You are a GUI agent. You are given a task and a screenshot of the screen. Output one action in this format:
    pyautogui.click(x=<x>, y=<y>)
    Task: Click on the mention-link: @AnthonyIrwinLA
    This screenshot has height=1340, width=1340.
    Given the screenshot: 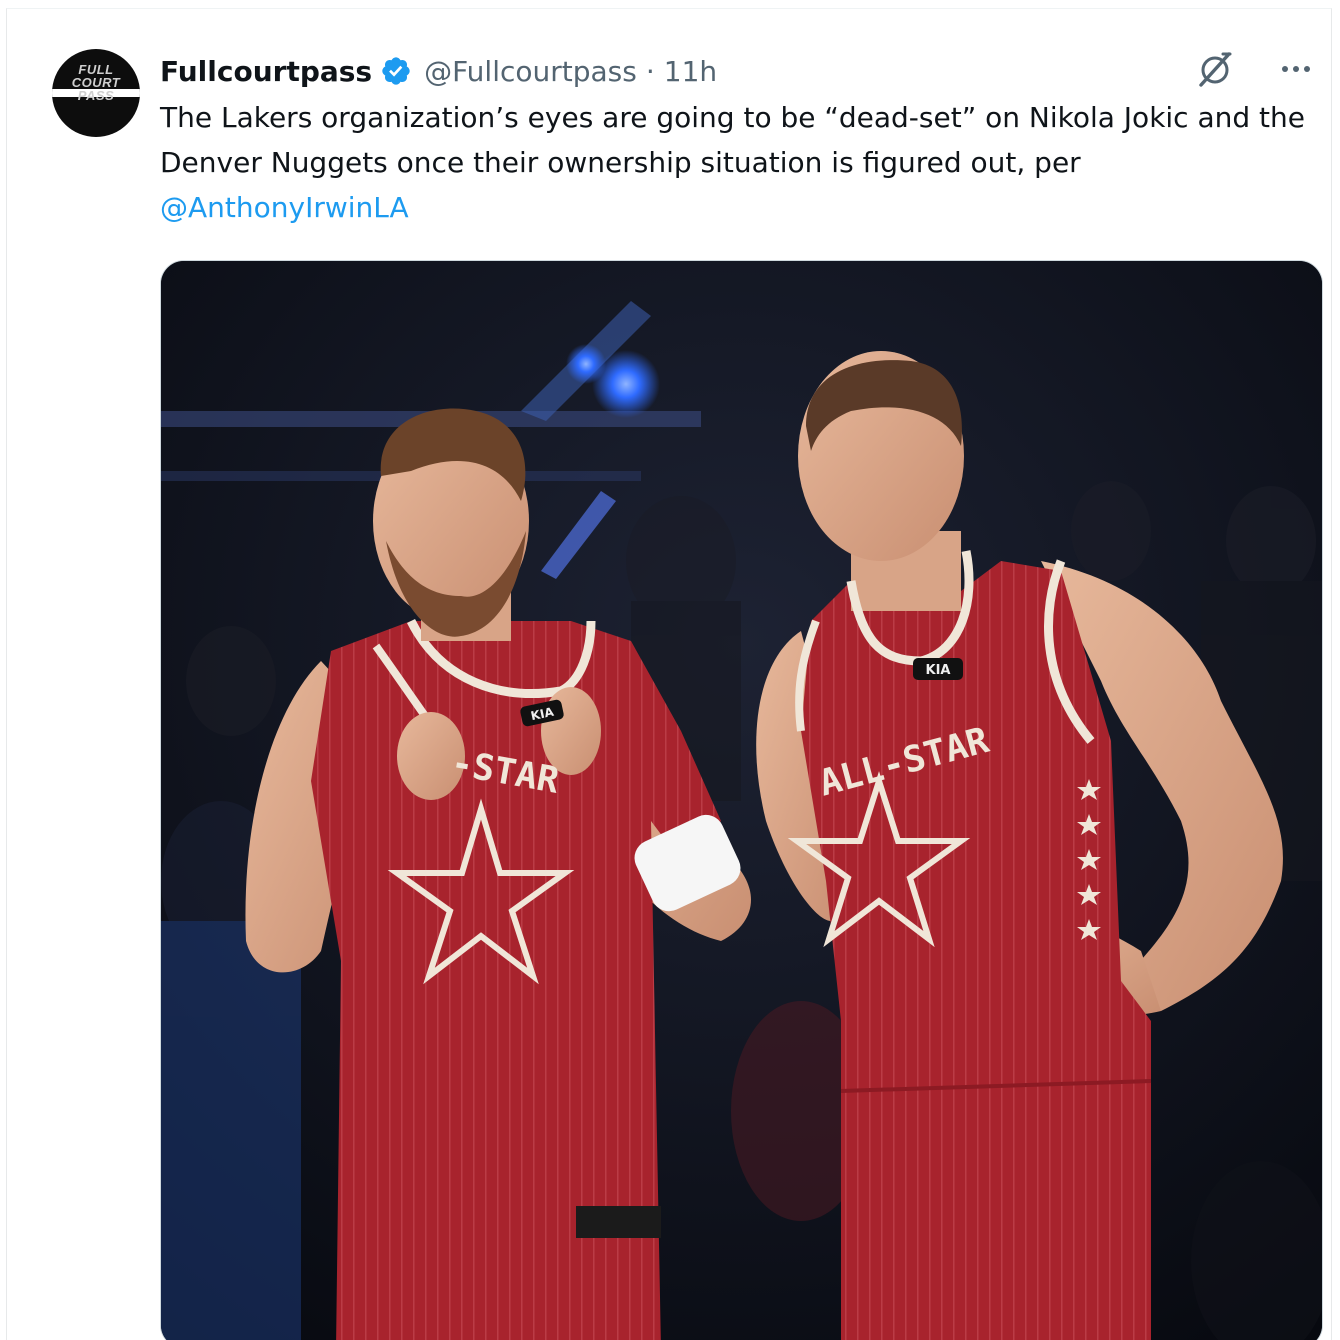 What is the action you would take?
    pyautogui.click(x=284, y=207)
    